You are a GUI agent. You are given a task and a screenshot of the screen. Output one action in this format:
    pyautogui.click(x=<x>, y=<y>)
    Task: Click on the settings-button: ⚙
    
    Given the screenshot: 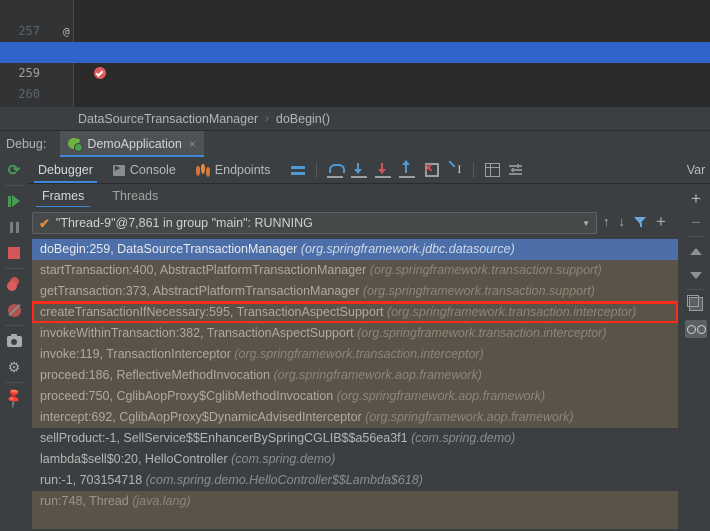 What is the action you would take?
    pyautogui.click(x=14, y=367)
    